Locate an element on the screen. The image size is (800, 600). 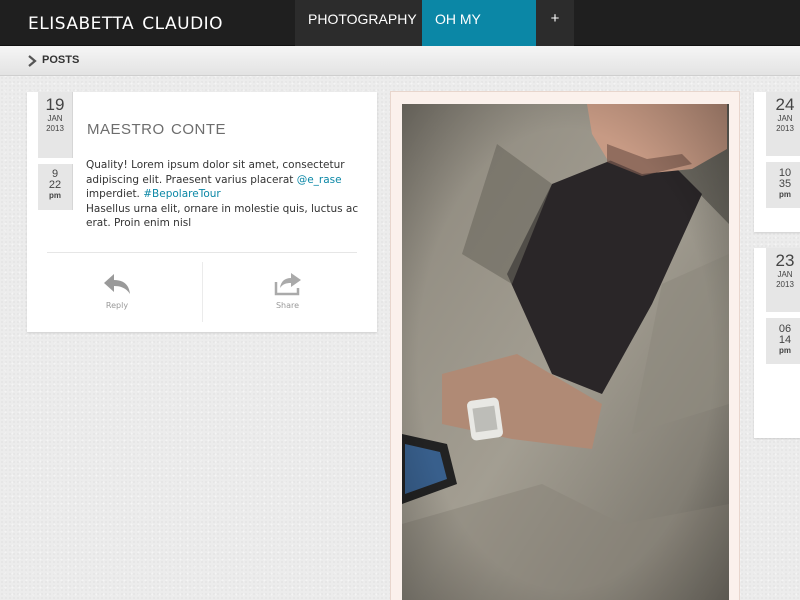
side-post-time-box: 06 14 pm is located at coordinates (783, 341).